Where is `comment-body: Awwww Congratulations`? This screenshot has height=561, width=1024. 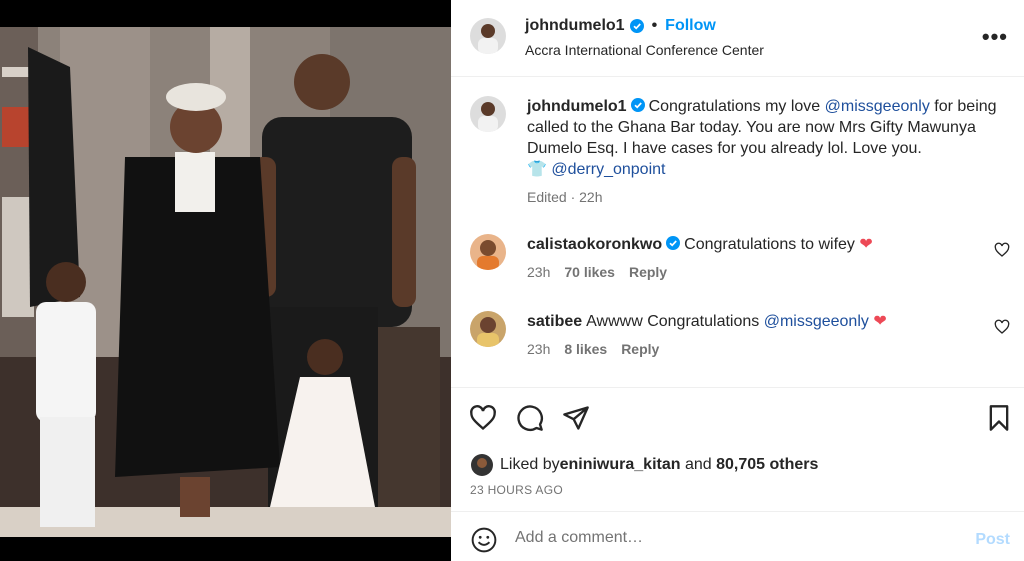
comment-body: Awwww Congratulations is located at coordinates (675, 321).